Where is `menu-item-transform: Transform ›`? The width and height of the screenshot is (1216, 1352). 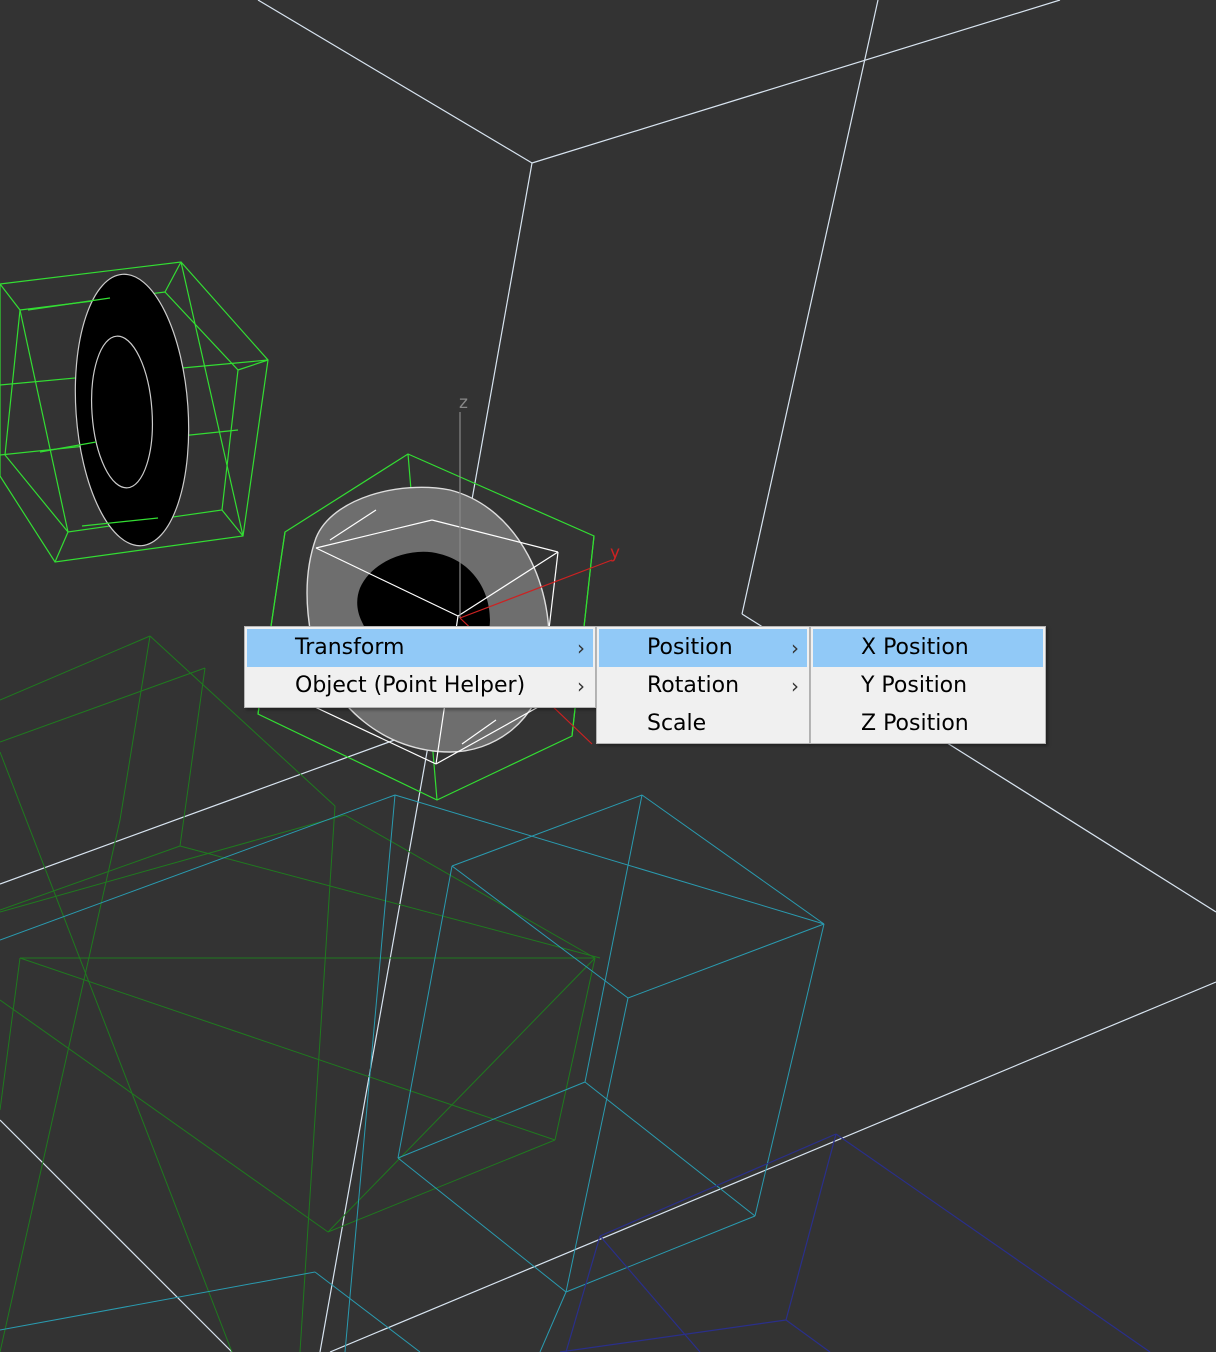
menu-item-transform: Transform › is located at coordinates (420, 648).